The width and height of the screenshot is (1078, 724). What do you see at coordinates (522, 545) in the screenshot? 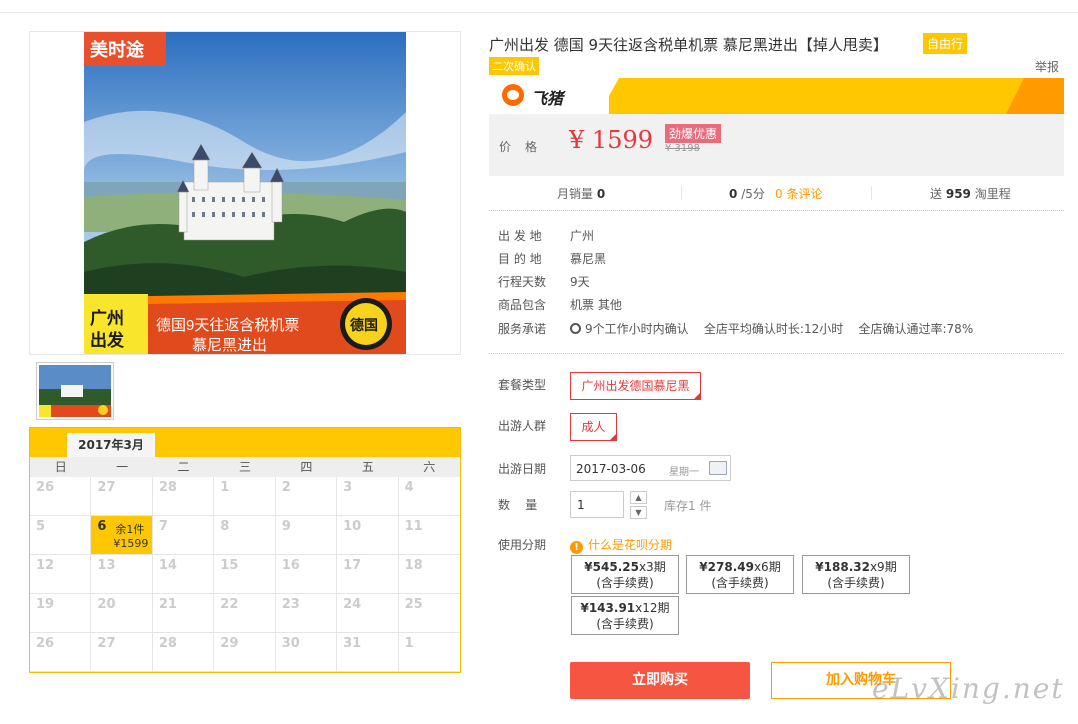
I see `installment-label: 使用分期` at bounding box center [522, 545].